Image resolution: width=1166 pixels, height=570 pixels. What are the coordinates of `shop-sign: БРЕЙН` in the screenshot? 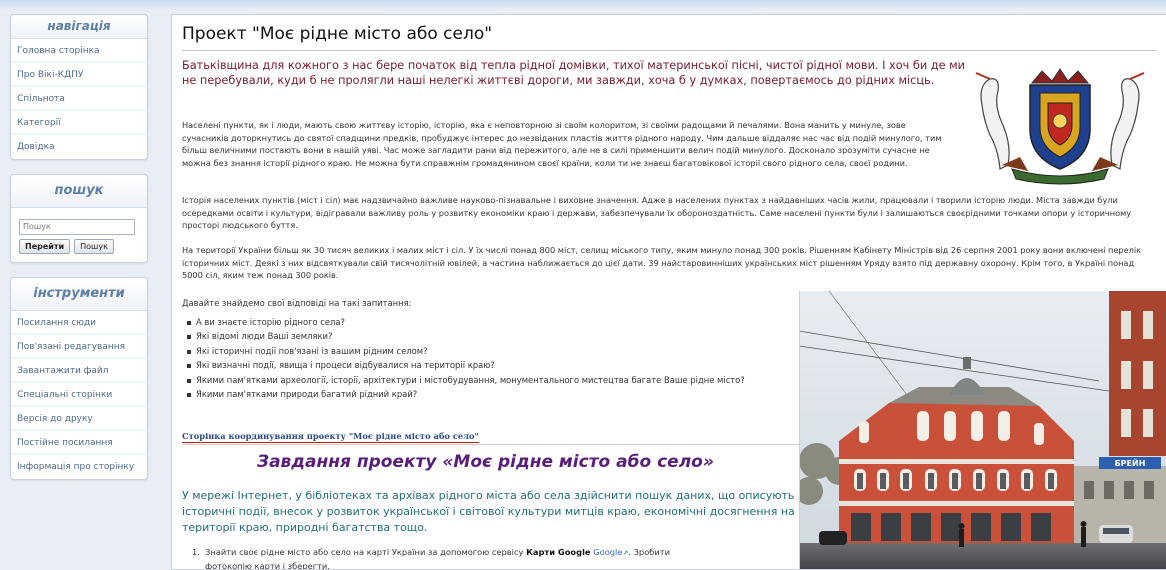 It's located at (1130, 462).